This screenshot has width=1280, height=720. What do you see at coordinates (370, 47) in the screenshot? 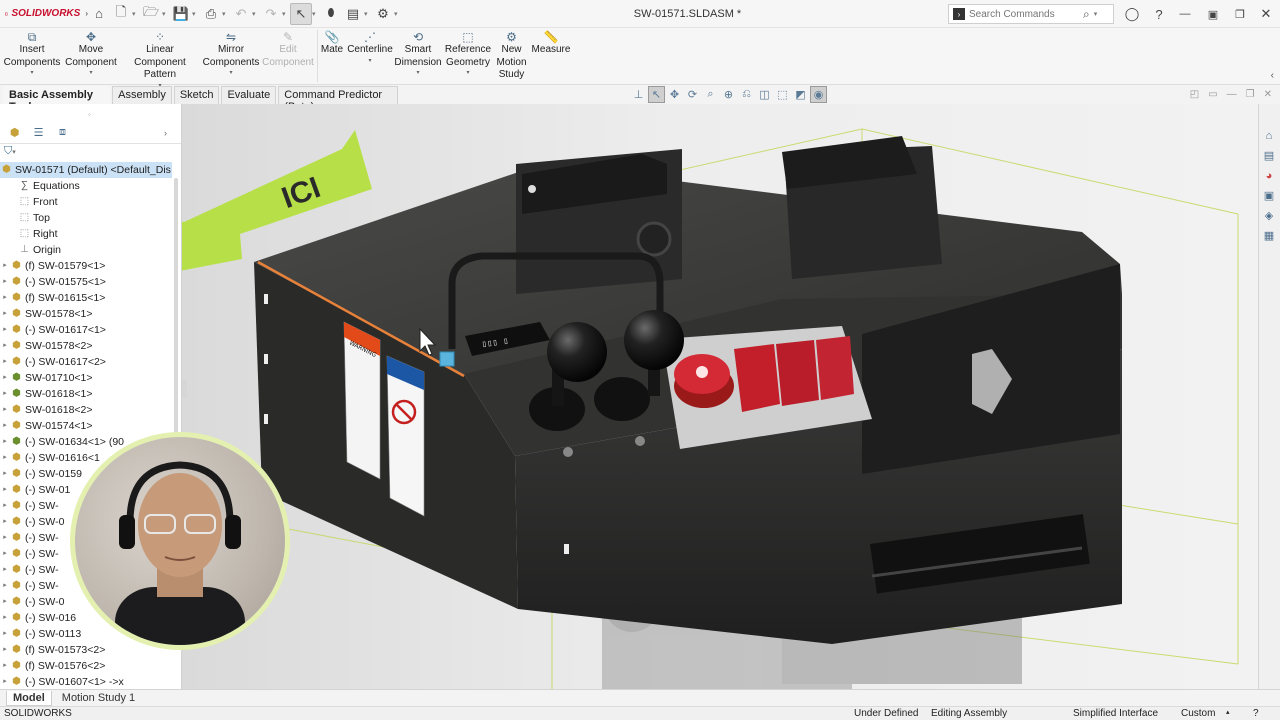
I see `centerline-button: ⋰ Centerline ▾` at bounding box center [370, 47].